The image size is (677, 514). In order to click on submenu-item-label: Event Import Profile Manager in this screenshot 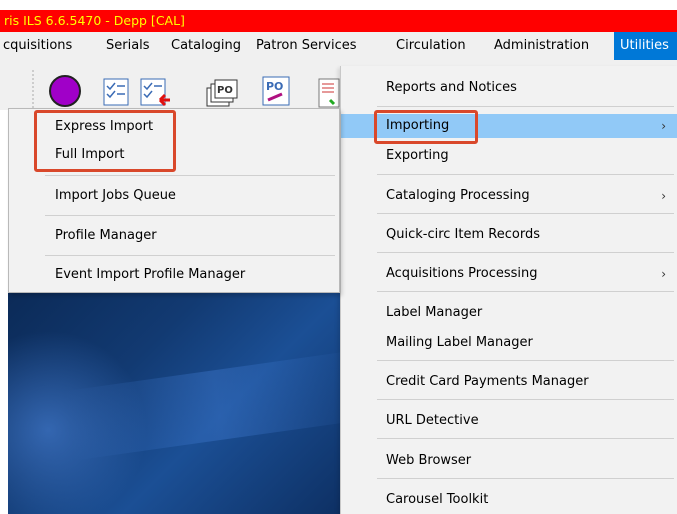, I will do `click(150, 274)`.